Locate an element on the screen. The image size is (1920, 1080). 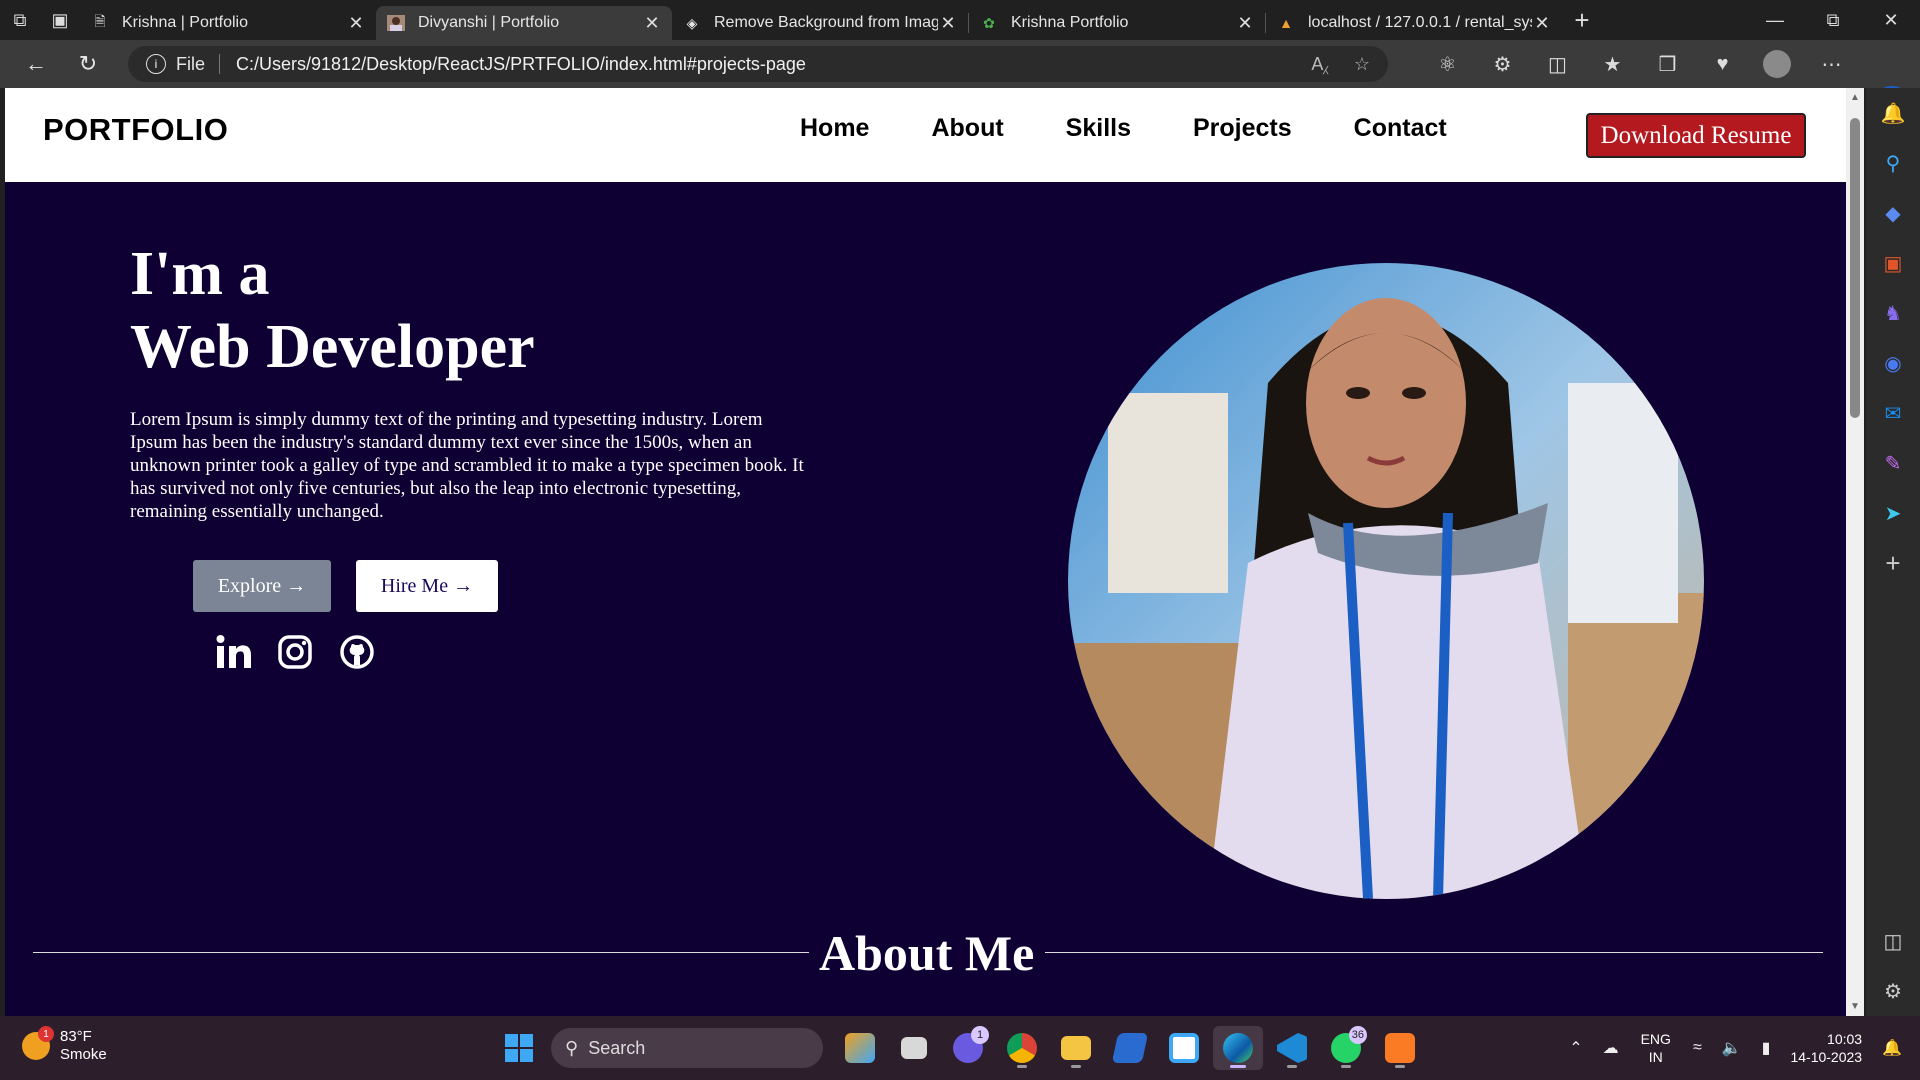
nav-projects: Projects is located at coordinates (1242, 128).